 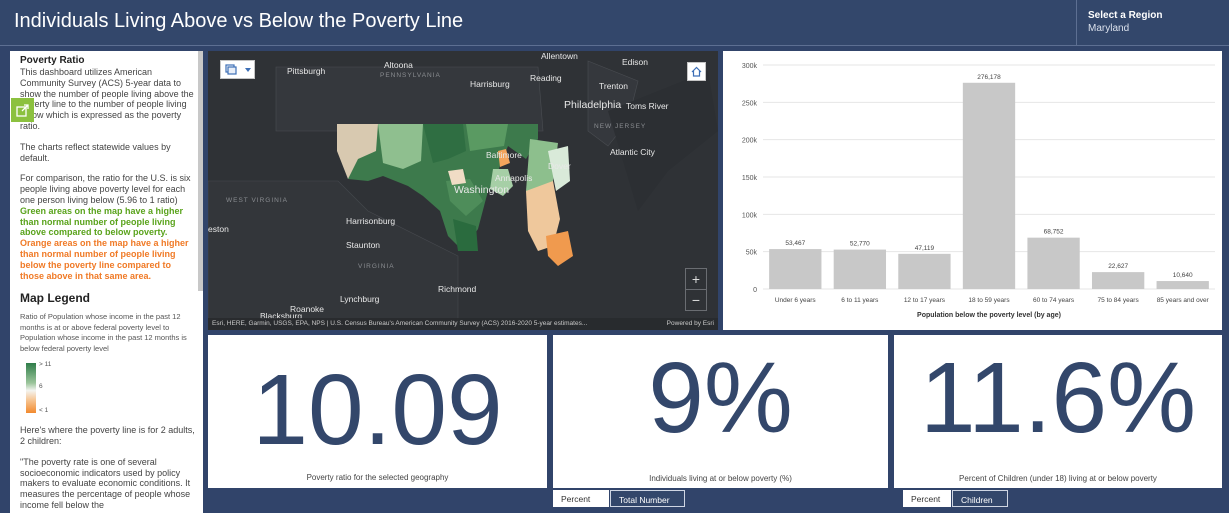 I want to click on powered-by-esri-link: Powered by Esri, so click(x=690, y=323).